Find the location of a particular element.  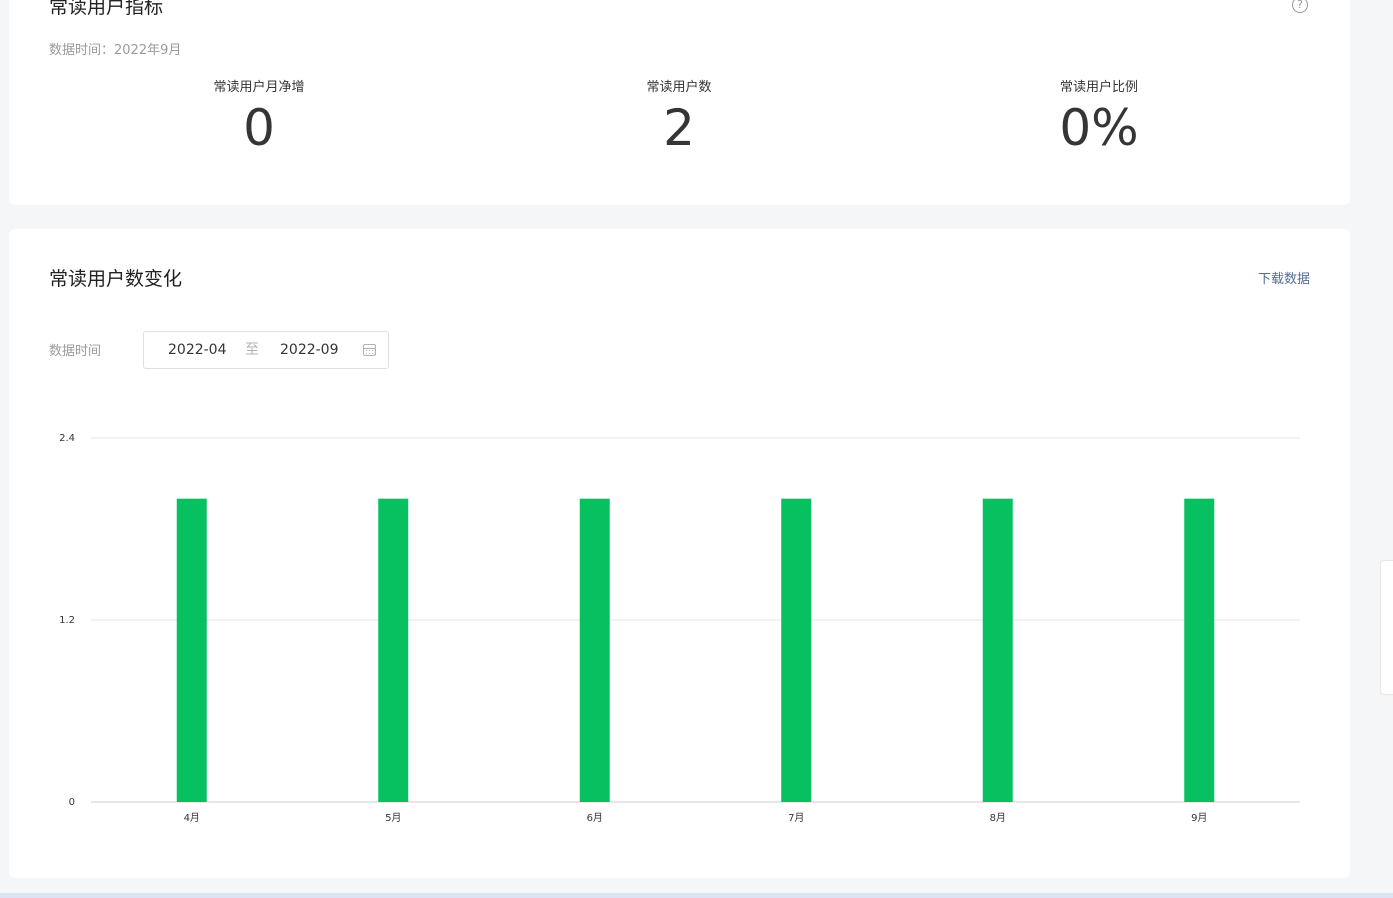

x-tick-label: 4月 is located at coordinates (192, 818).